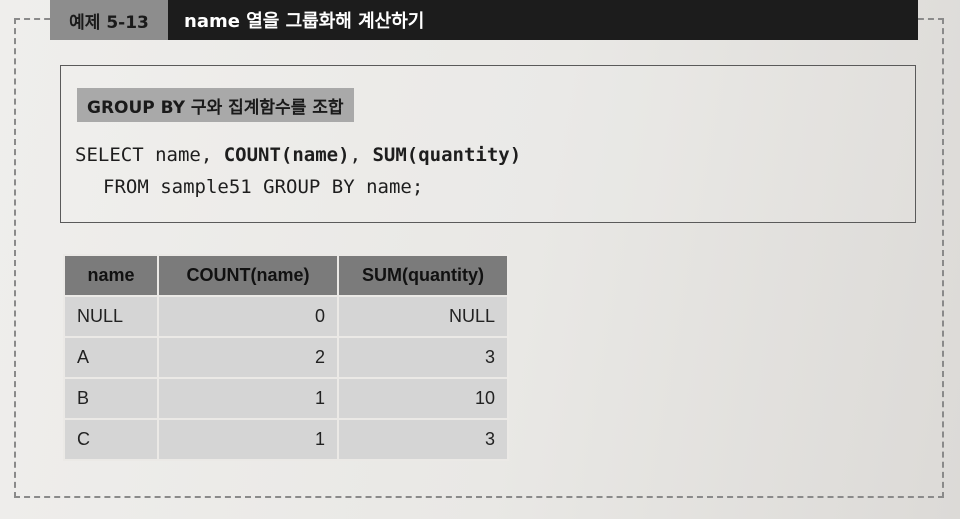 The height and width of the screenshot is (519, 960). Describe the element at coordinates (248, 275) in the screenshot. I see `column-header-count: COUNT(name)` at that location.